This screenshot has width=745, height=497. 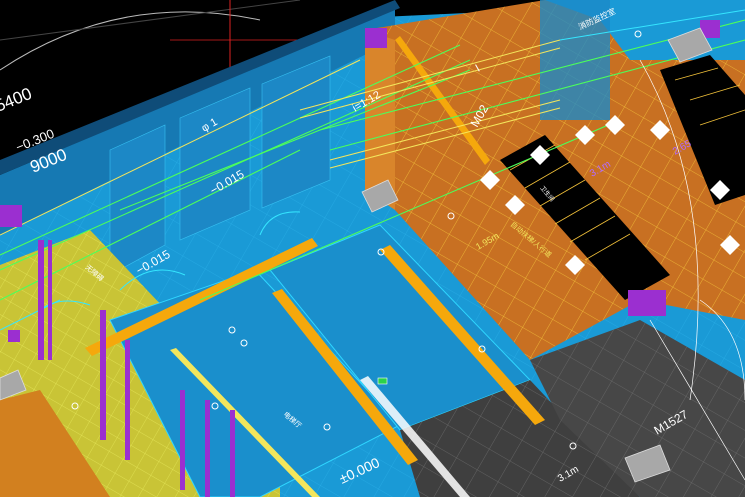 I want to click on exit-sign-icon, so click(x=382, y=381).